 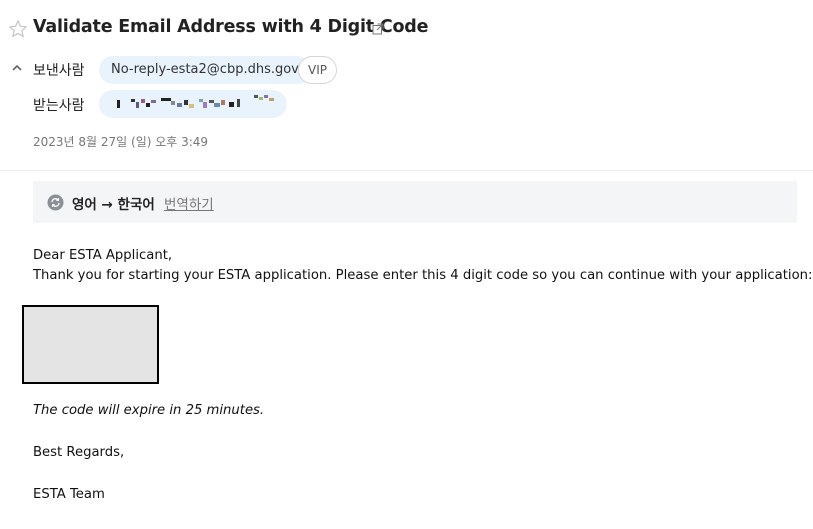 What do you see at coordinates (189, 203) in the screenshot?
I see `translate-link: 번역하기` at bounding box center [189, 203].